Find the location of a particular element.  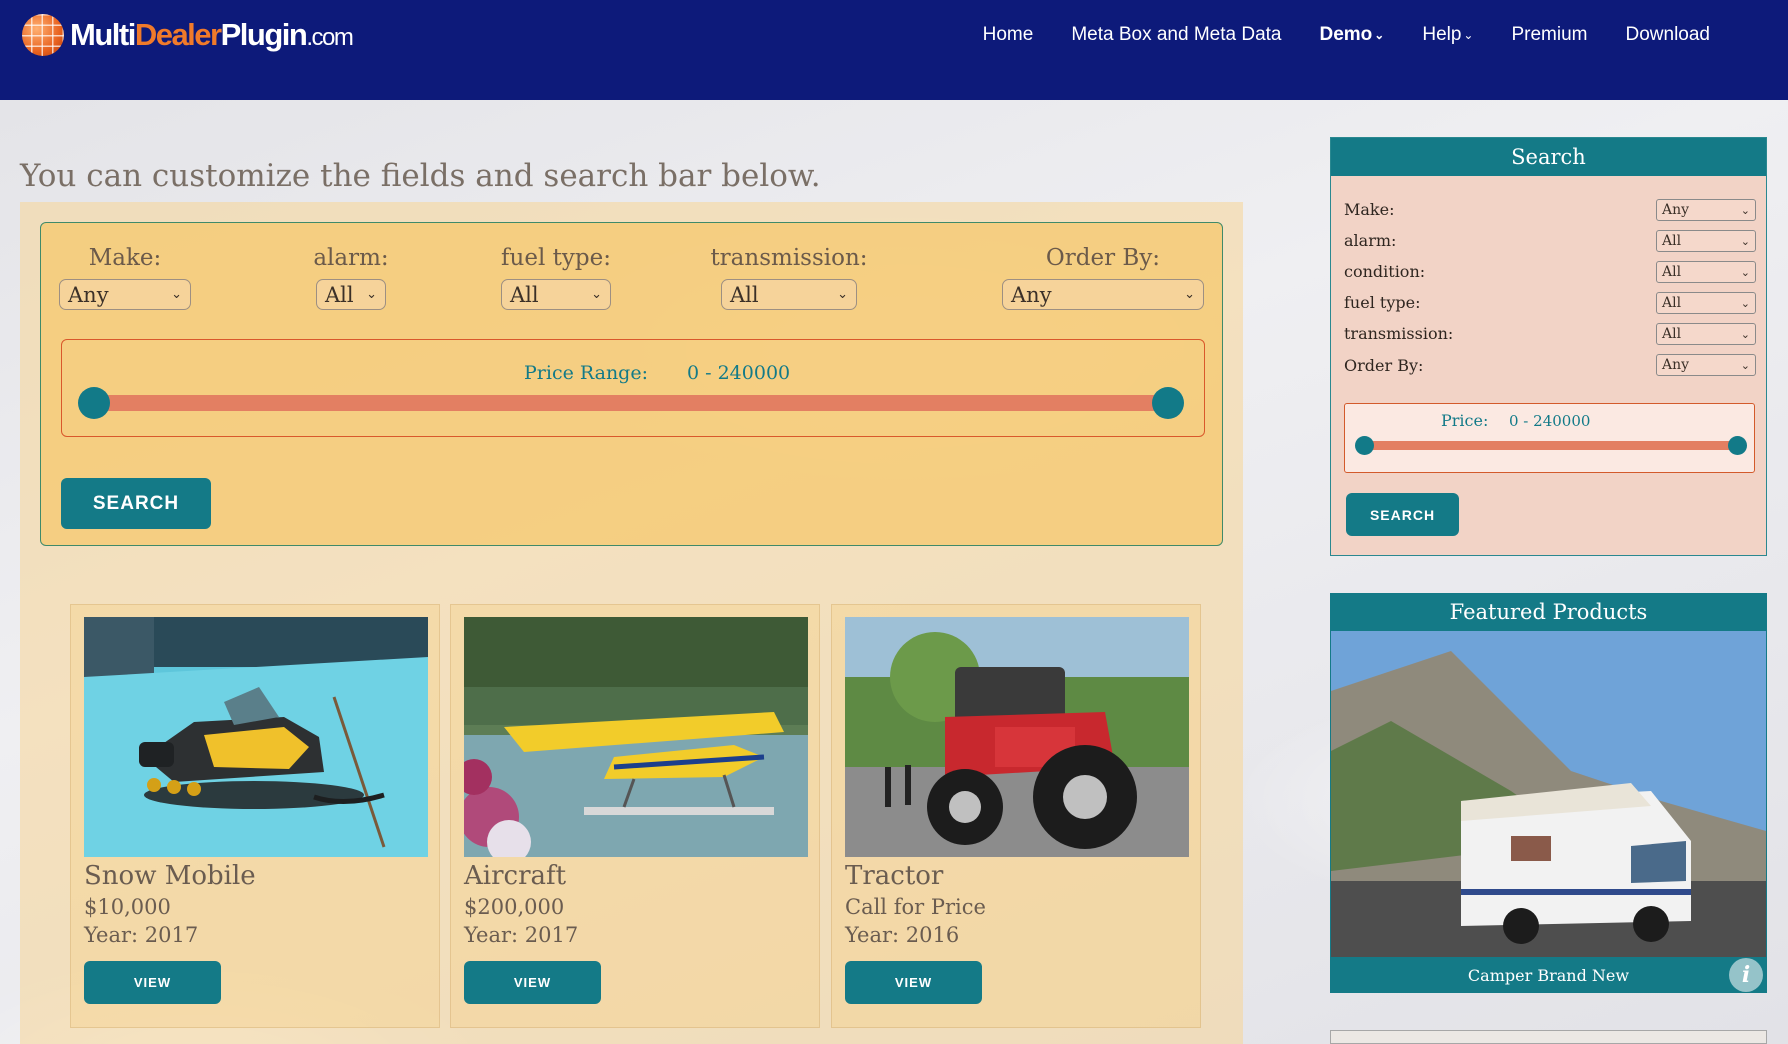

featured-products-title: Featured Products is located at coordinates (1548, 612).